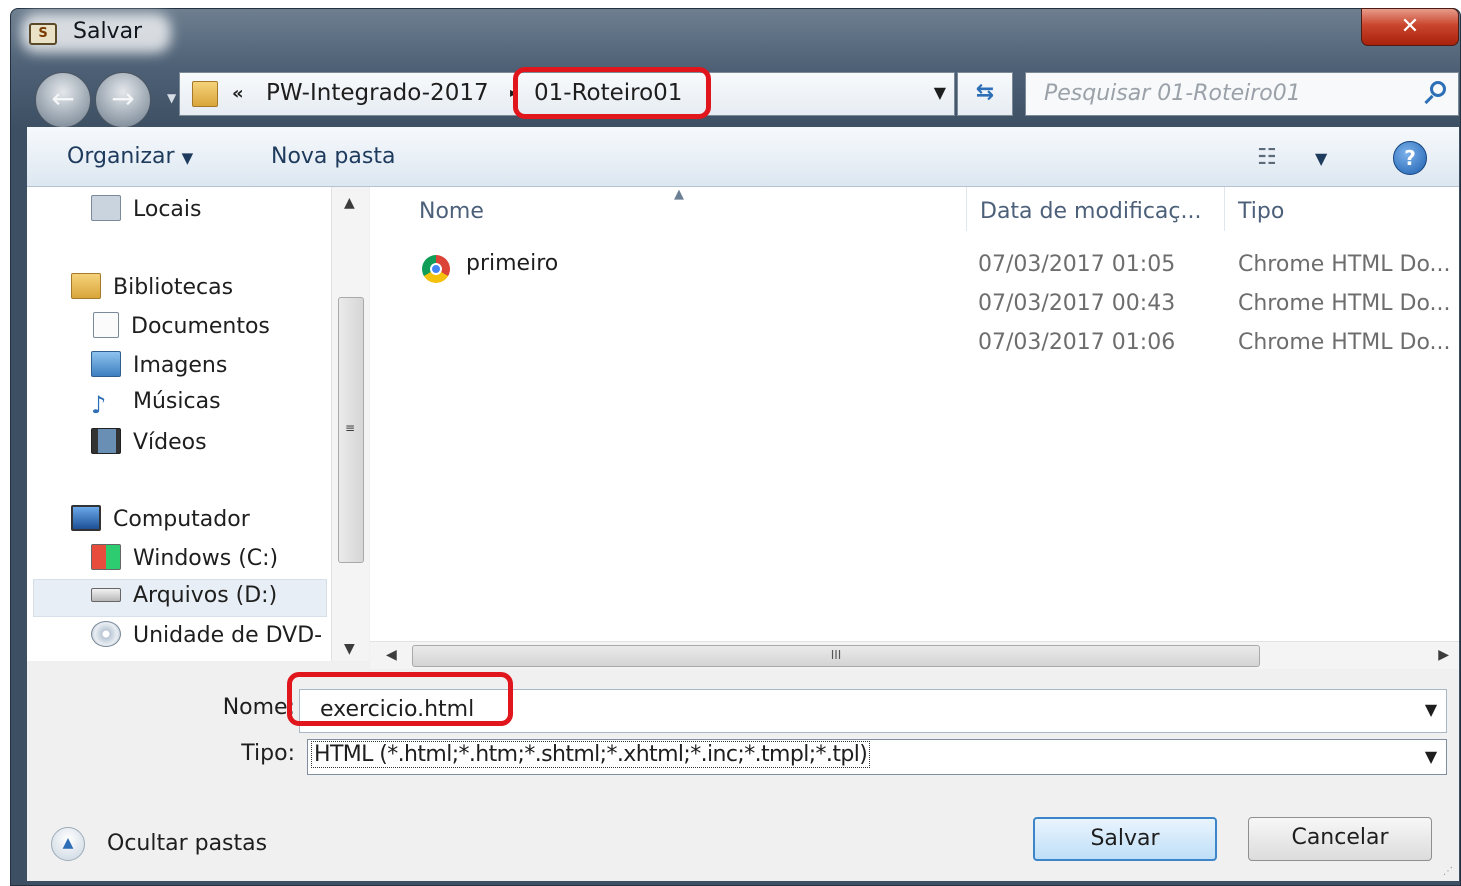 The width and height of the screenshot is (1461, 886). I want to click on windows-drive-icon, so click(106, 557).